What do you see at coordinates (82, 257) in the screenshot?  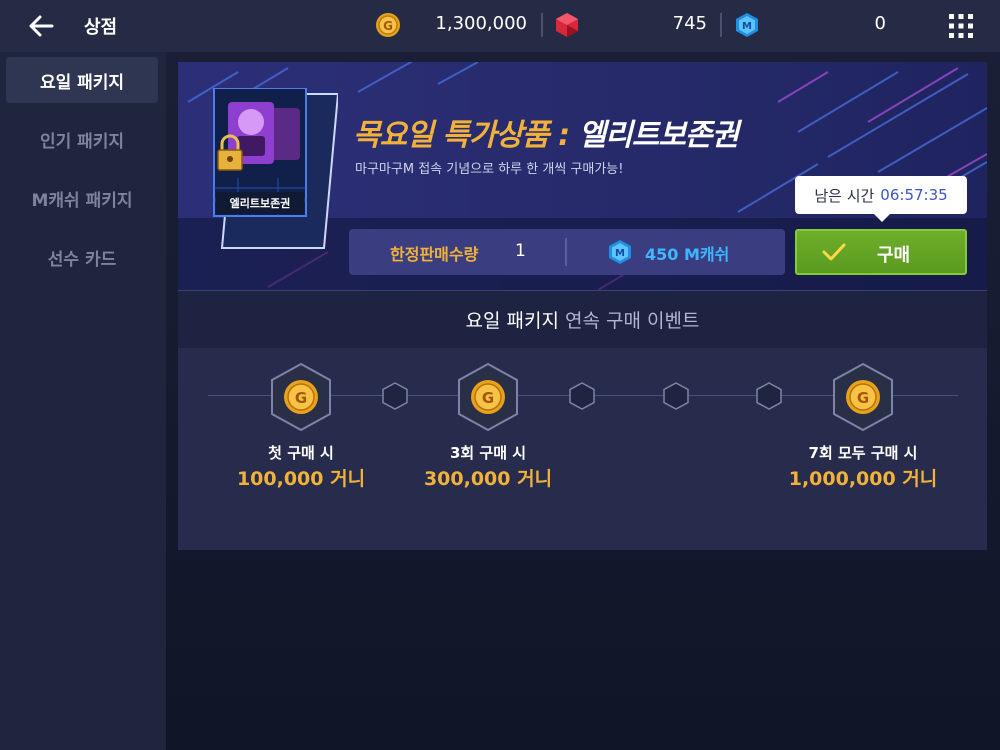 I see `sidebar-item-player-card: 선수 카드` at bounding box center [82, 257].